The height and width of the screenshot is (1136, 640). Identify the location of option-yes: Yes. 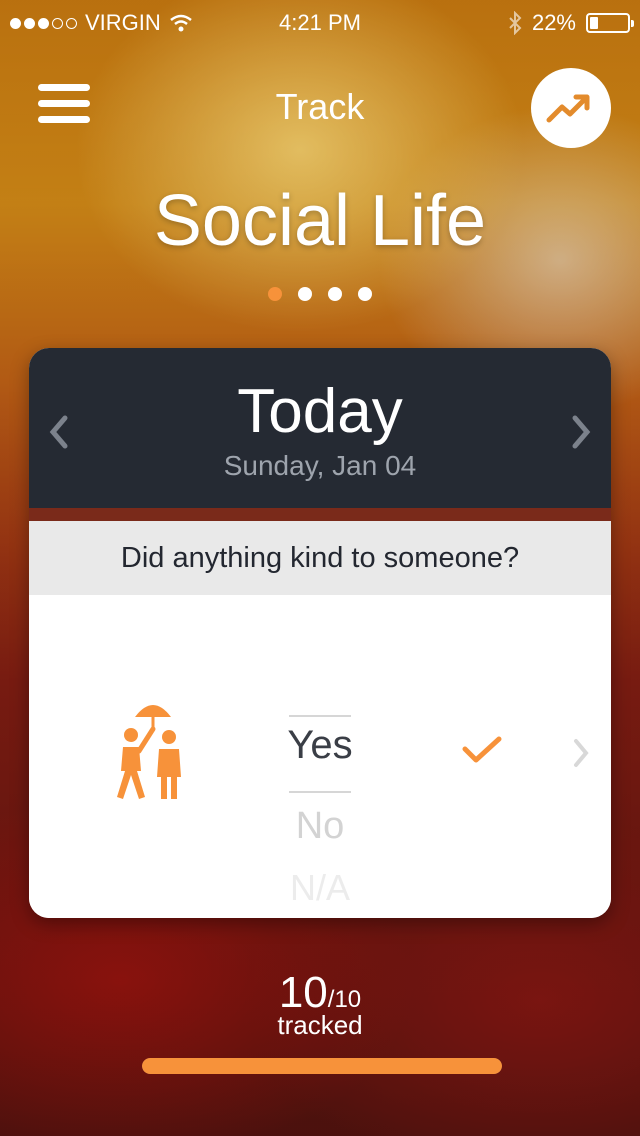
(320, 745).